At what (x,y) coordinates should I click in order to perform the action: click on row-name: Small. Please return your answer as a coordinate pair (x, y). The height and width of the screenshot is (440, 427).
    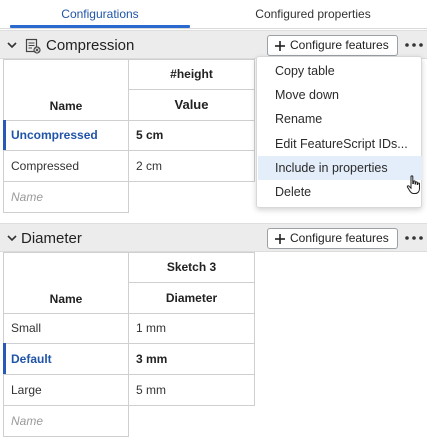
    Looking at the image, I should click on (22, 328).